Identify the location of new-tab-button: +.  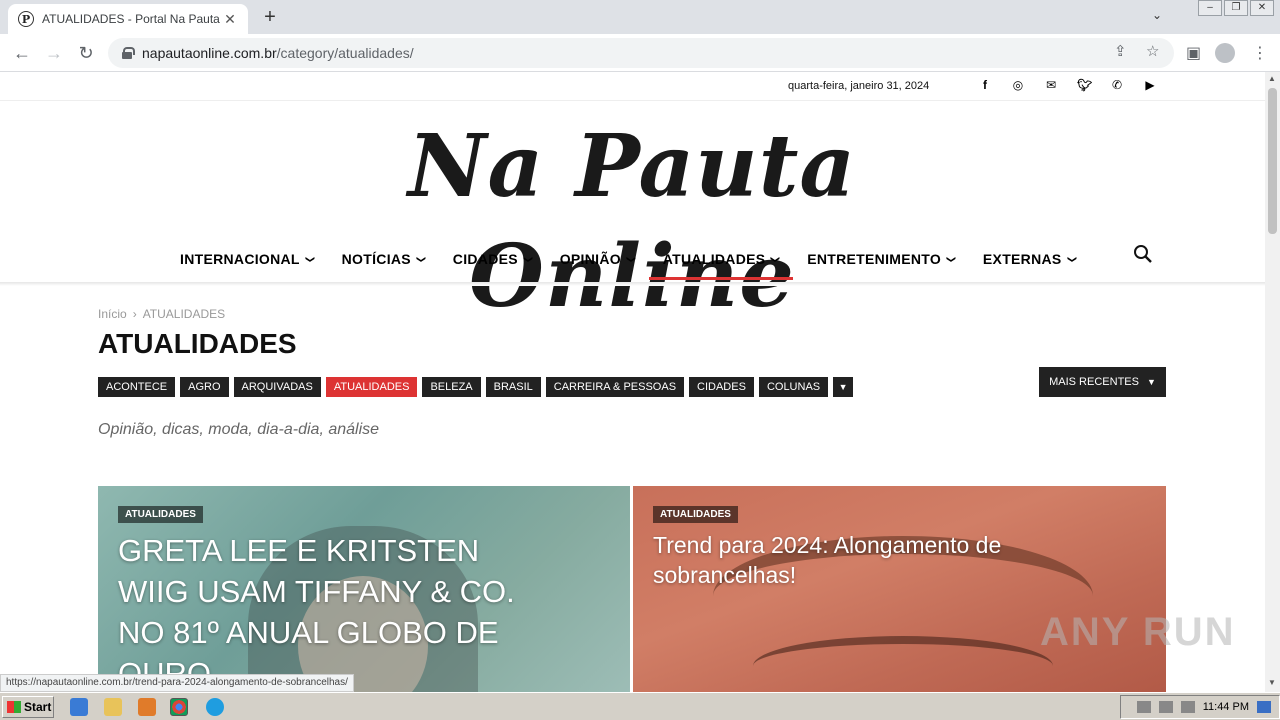
(270, 17).